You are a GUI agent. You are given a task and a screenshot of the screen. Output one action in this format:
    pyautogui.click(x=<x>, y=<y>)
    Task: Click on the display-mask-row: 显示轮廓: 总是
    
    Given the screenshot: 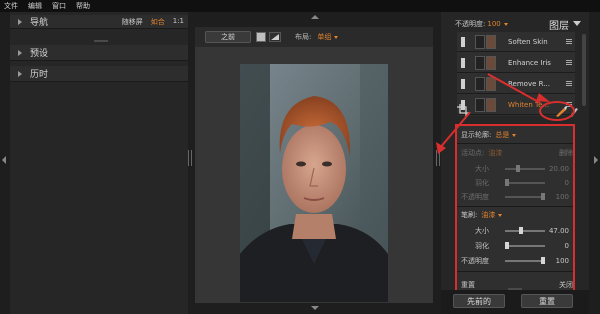 What is the action you would take?
    pyautogui.click(x=519, y=135)
    